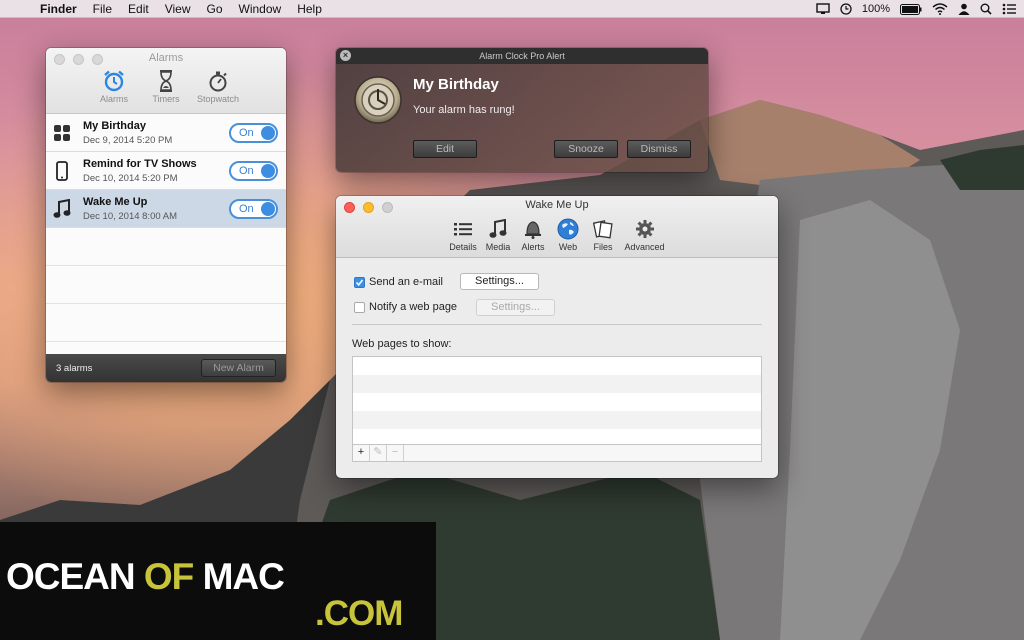  What do you see at coordinates (166, 99) in the screenshot?
I see `tab-timers-label: Timers` at bounding box center [166, 99].